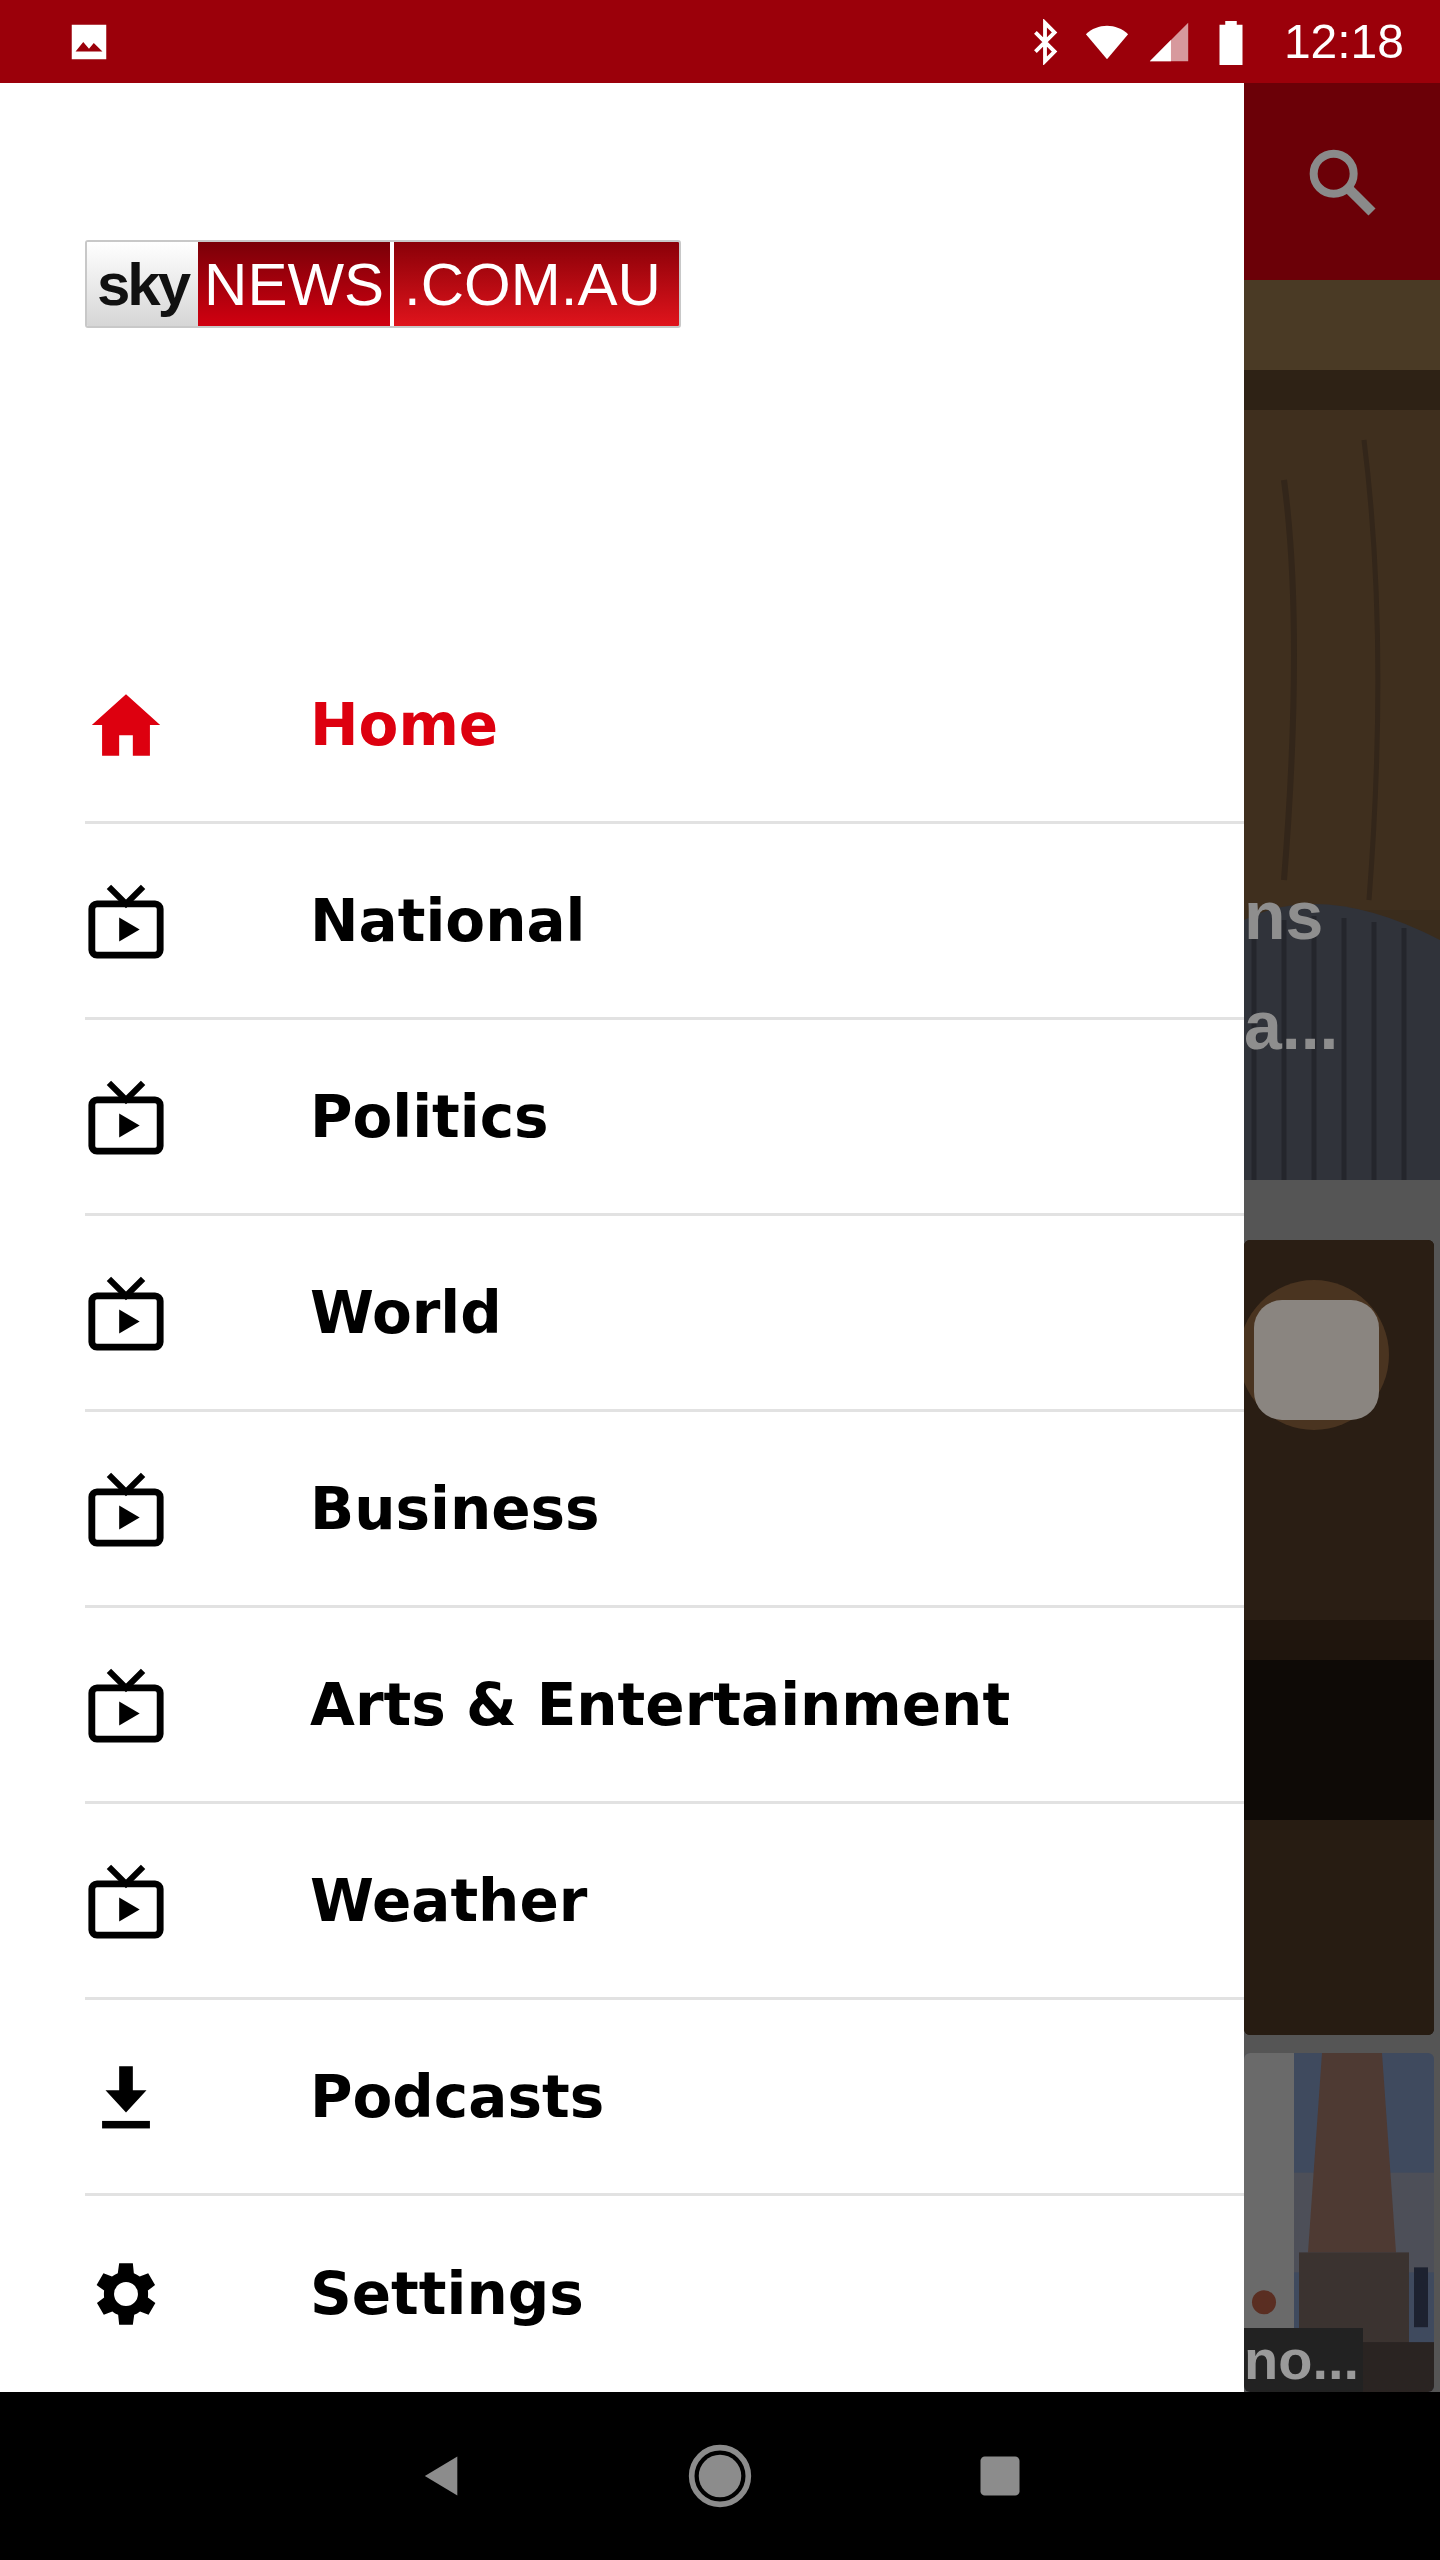  Describe the element at coordinates (720, 2476) in the screenshot. I see `home-button-icon` at that location.